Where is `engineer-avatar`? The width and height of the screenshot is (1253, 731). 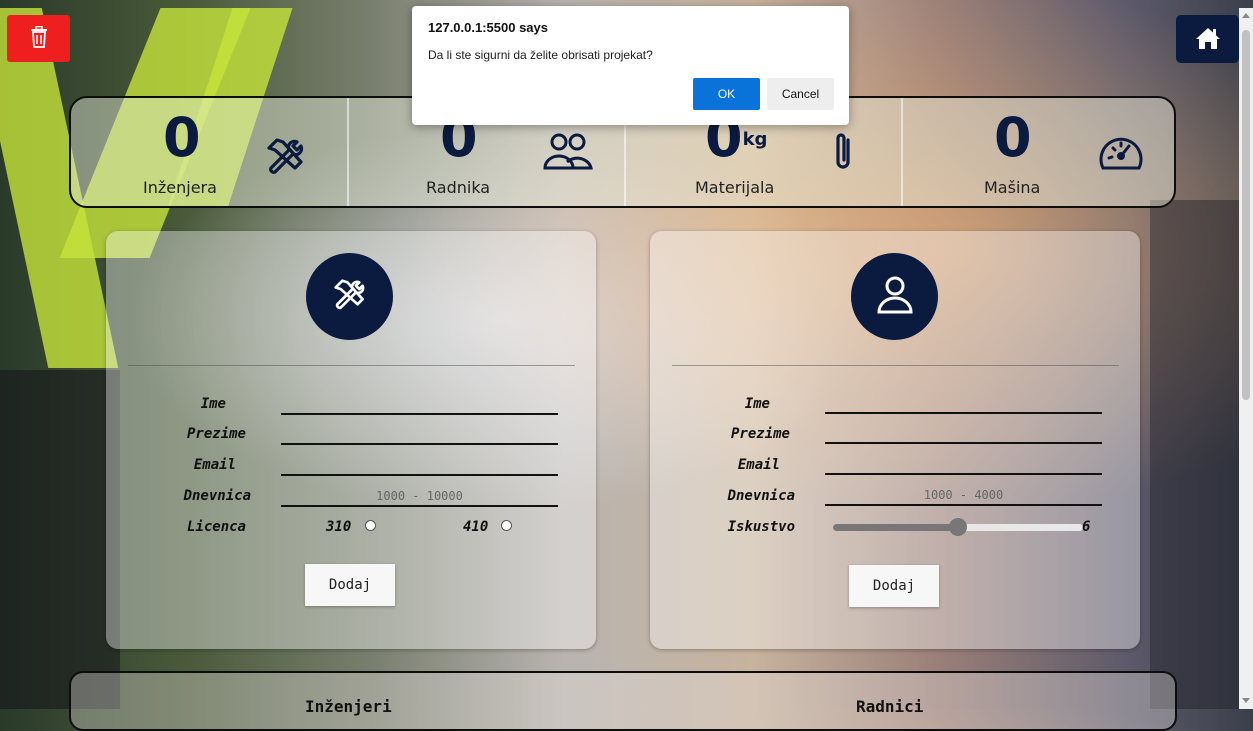
engineer-avatar is located at coordinates (349, 296).